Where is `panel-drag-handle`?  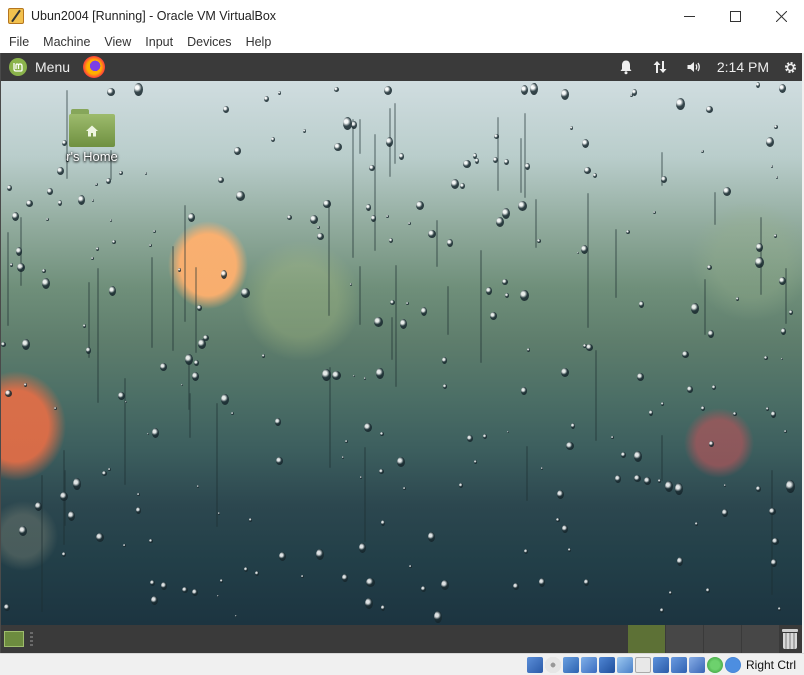
panel-drag-handle is located at coordinates (31, 639).